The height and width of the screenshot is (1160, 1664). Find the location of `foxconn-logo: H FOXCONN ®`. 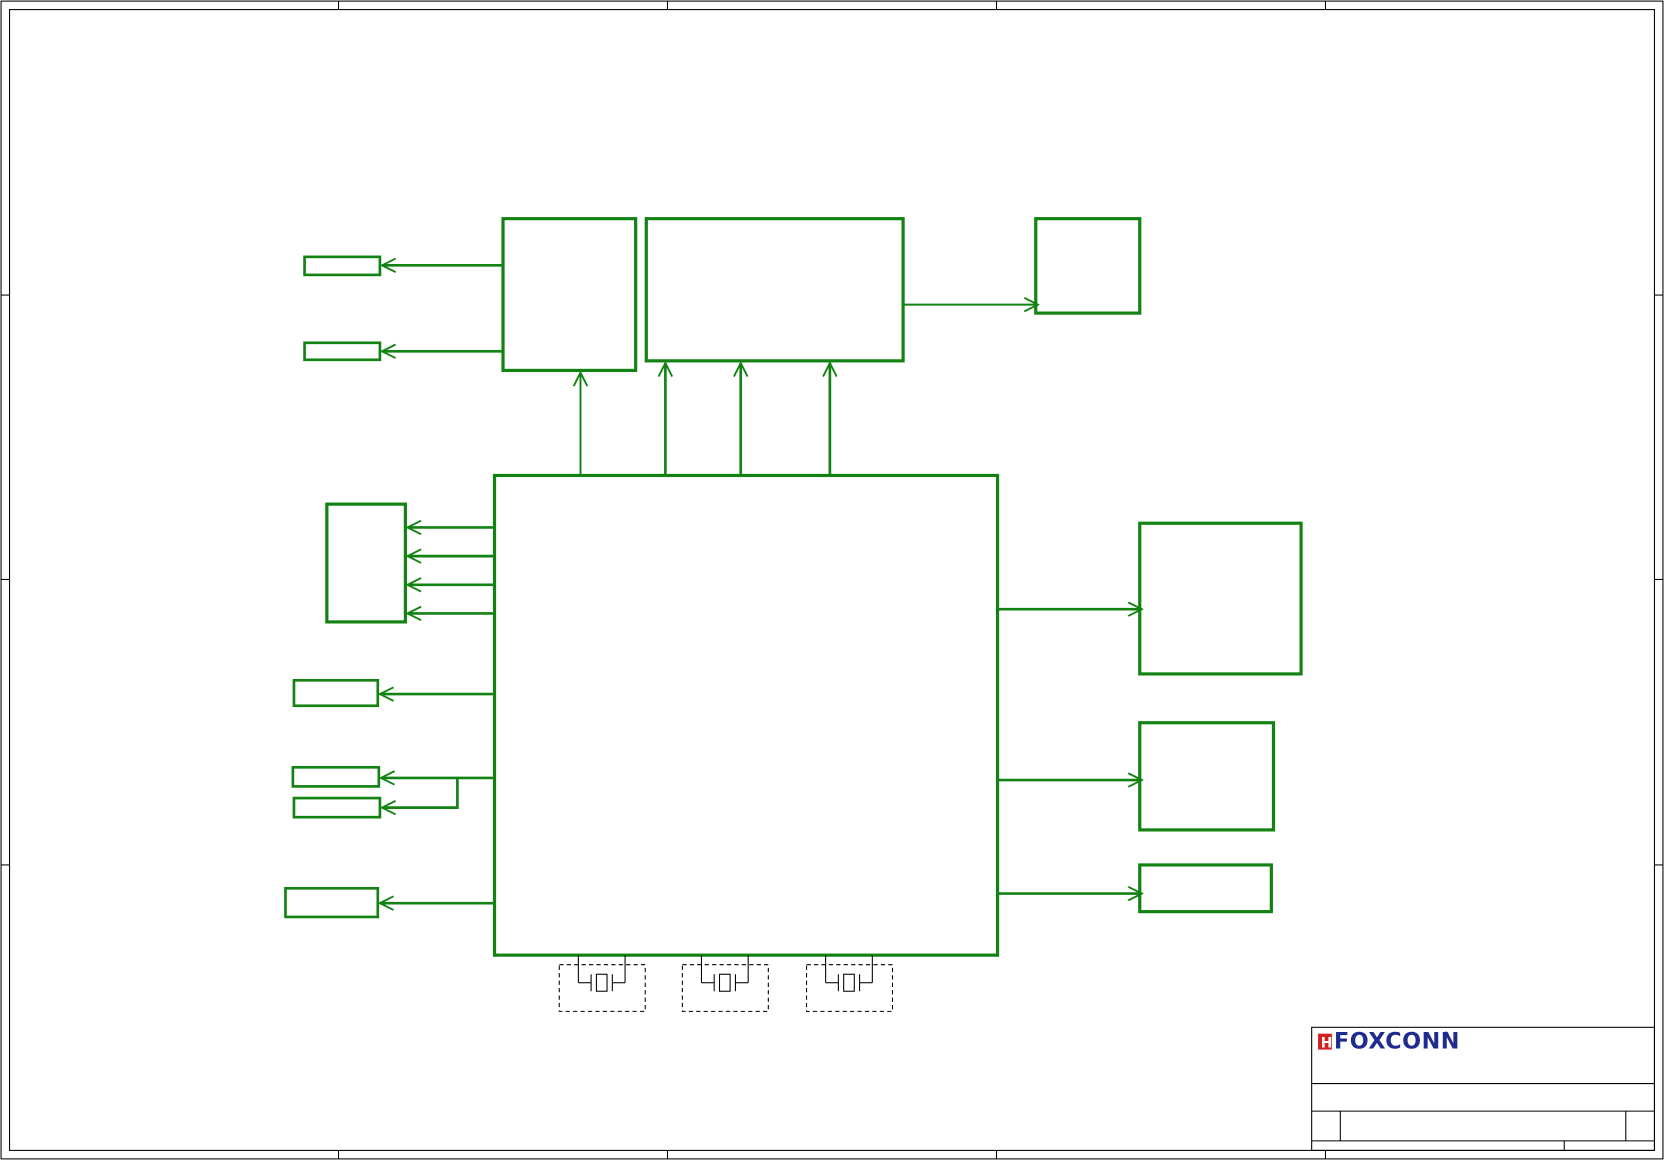

foxconn-logo: H FOXCONN ® is located at coordinates (1389, 1042).